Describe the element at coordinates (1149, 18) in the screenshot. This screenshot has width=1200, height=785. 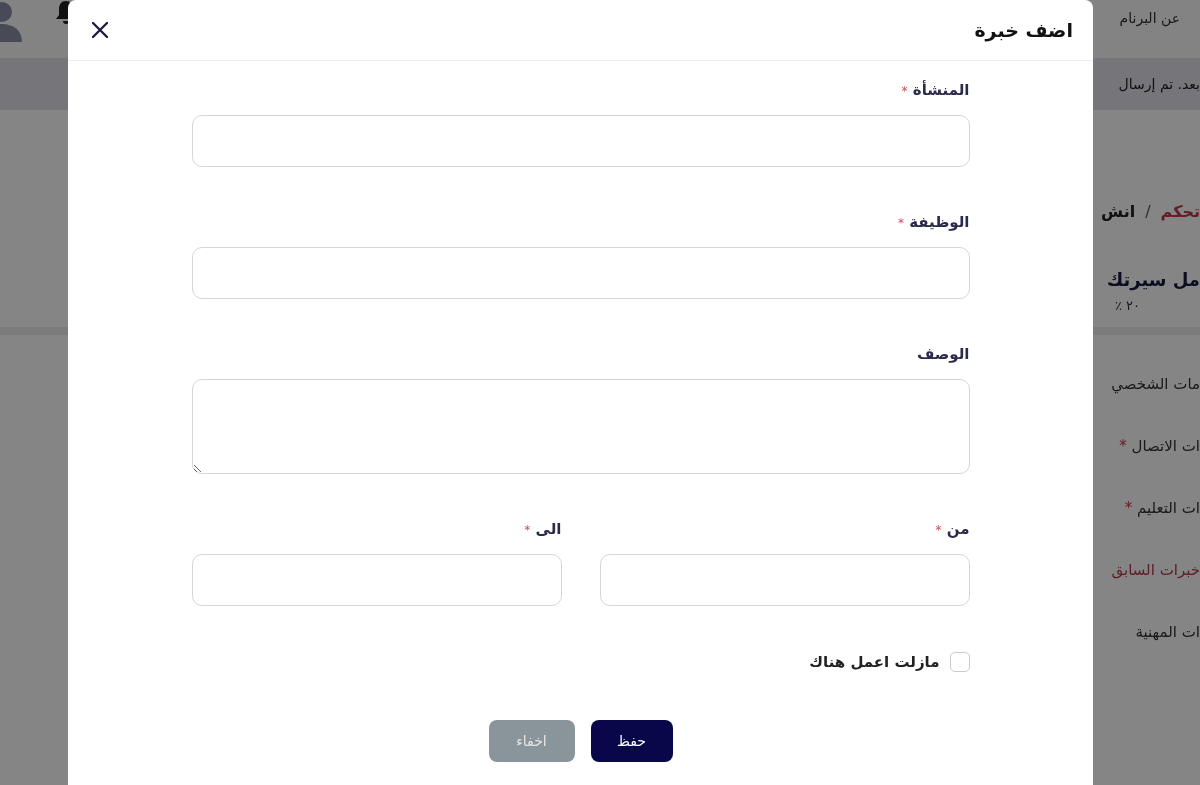
I see `nav-link: عن البرنام` at that location.